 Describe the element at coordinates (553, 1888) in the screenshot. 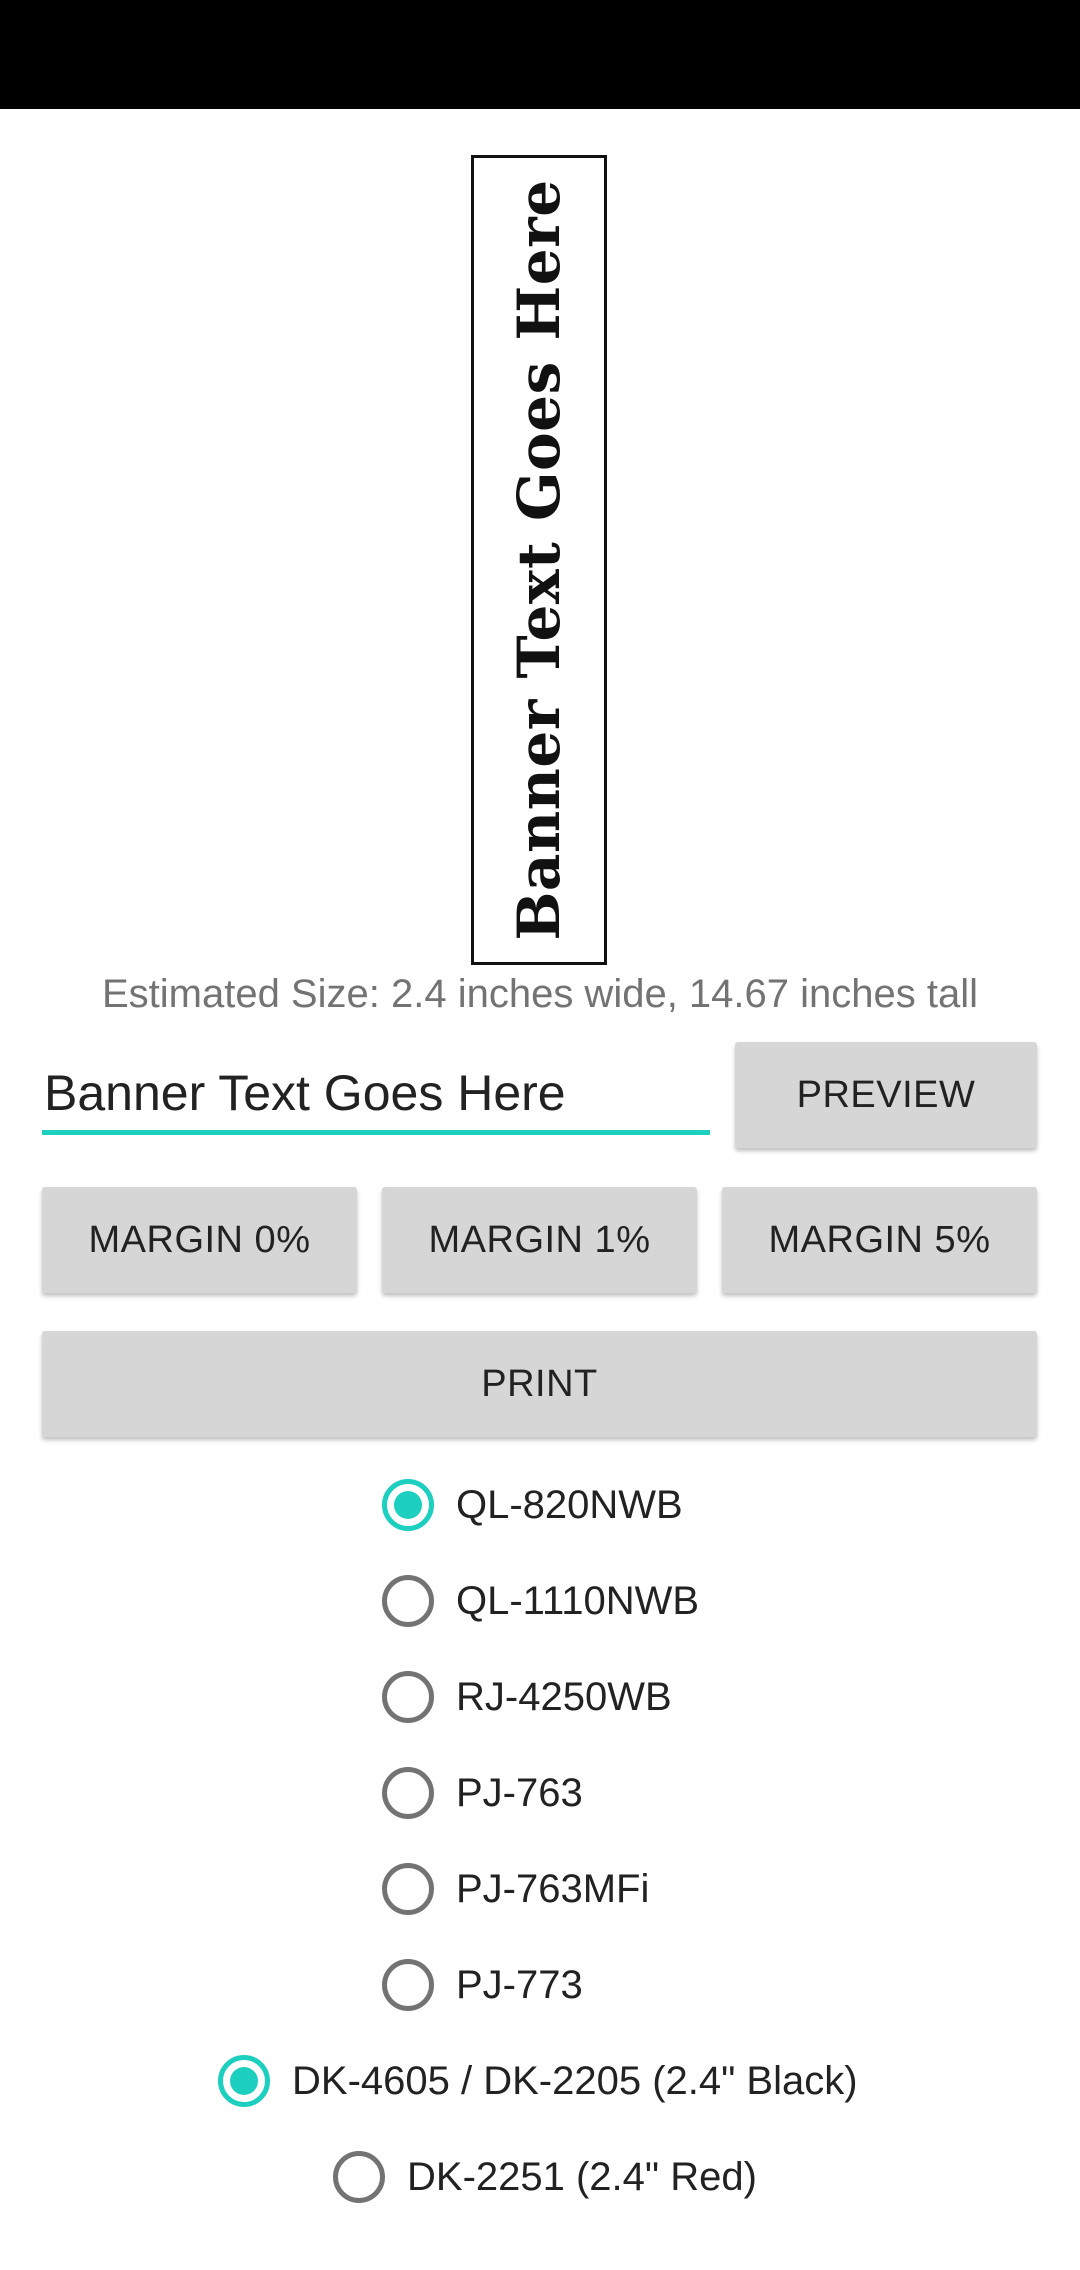

I see `printer-option-label: PJ-763MFi` at that location.